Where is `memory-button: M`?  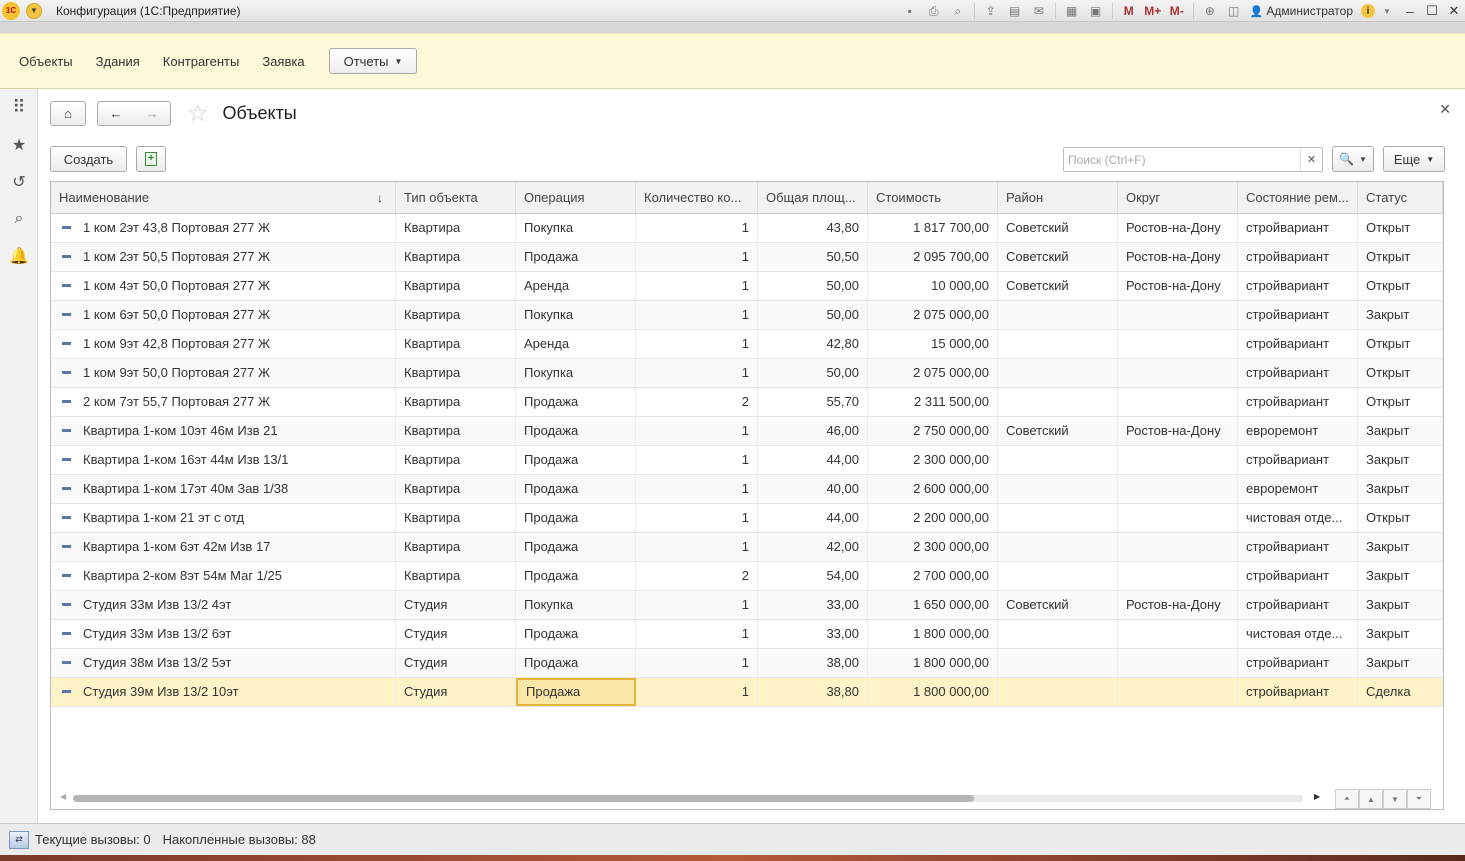 memory-button: M is located at coordinates (1129, 11).